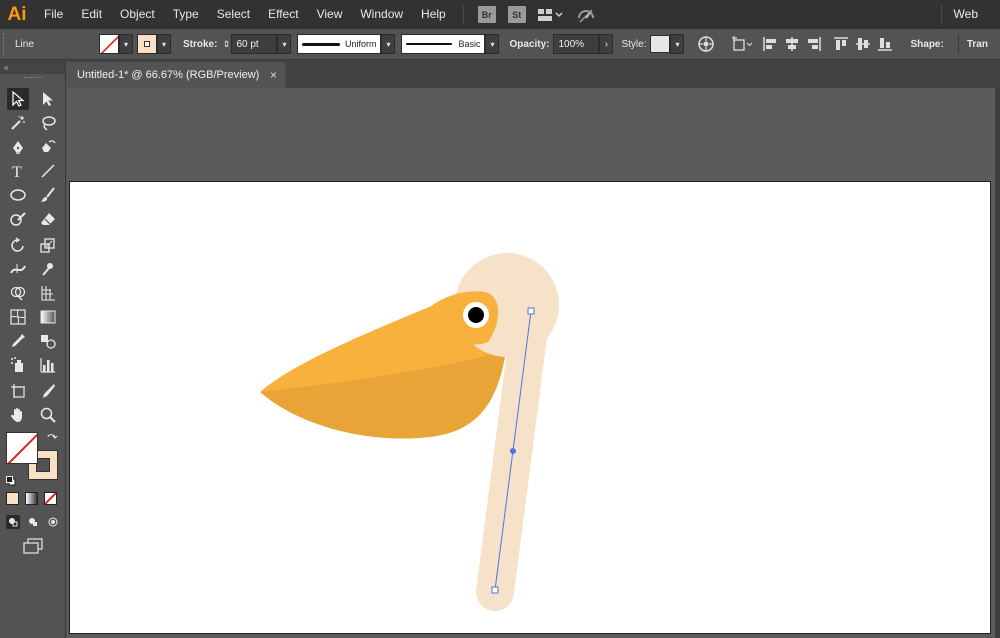 This screenshot has width=1000, height=638. What do you see at coordinates (863, 44) in the screenshot?
I see `align-vertical-center-icon` at bounding box center [863, 44].